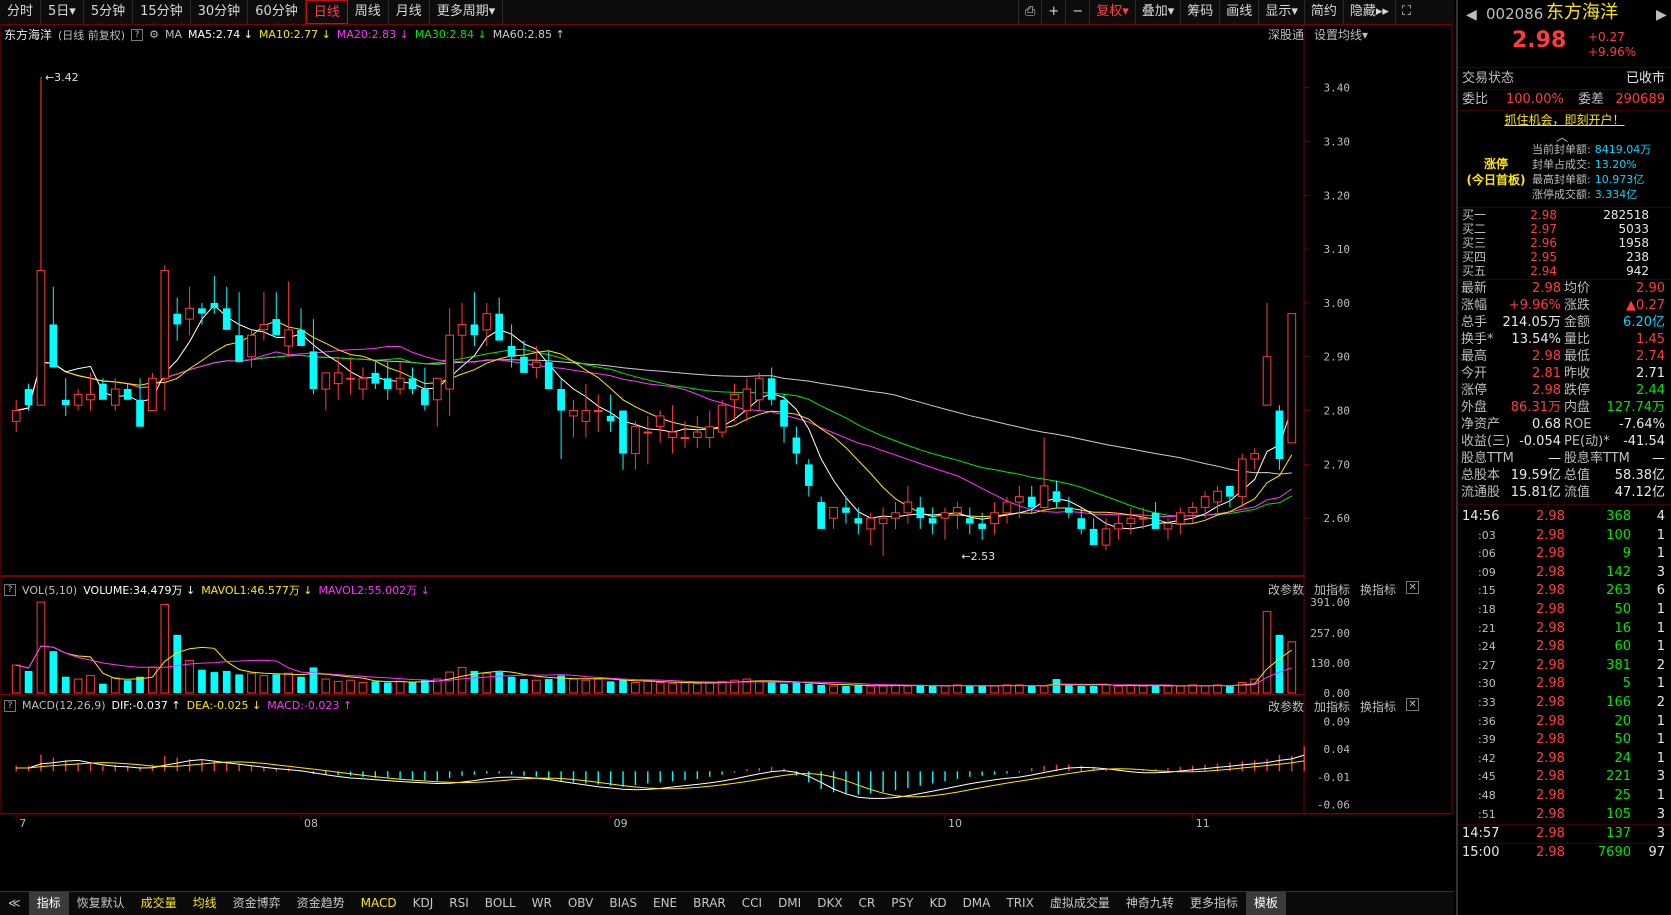  I want to click on indicator-tab: ENE, so click(665, 903).